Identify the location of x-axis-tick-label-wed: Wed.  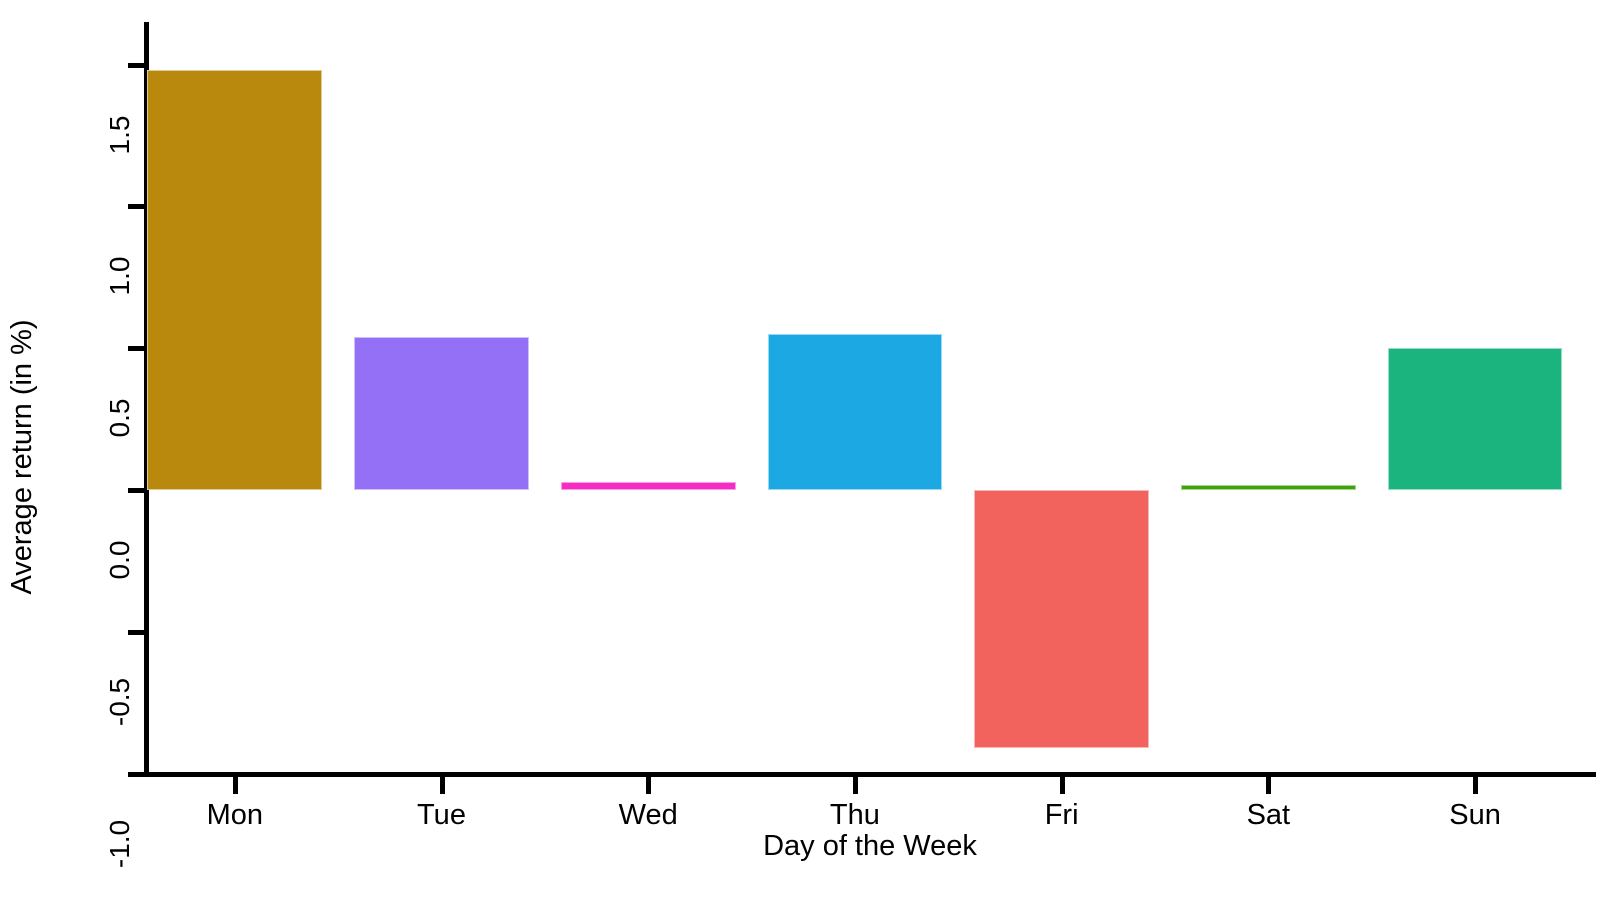
(648, 815).